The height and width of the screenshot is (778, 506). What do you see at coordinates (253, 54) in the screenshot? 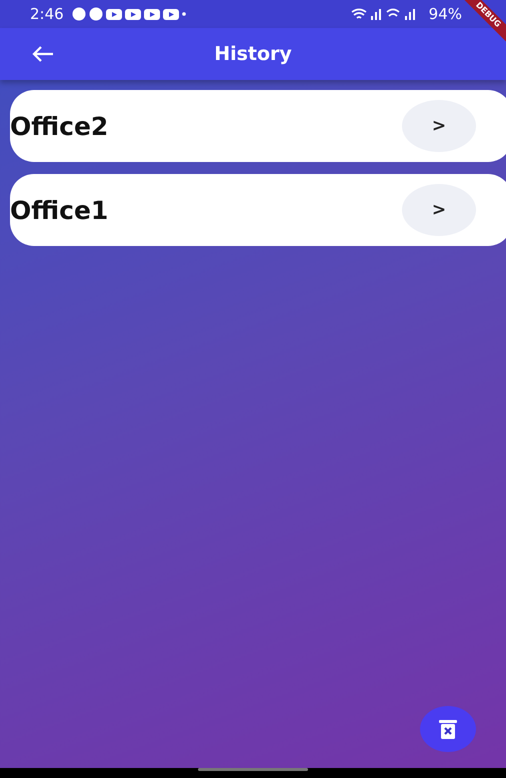
I see `app-bar-title: History` at bounding box center [253, 54].